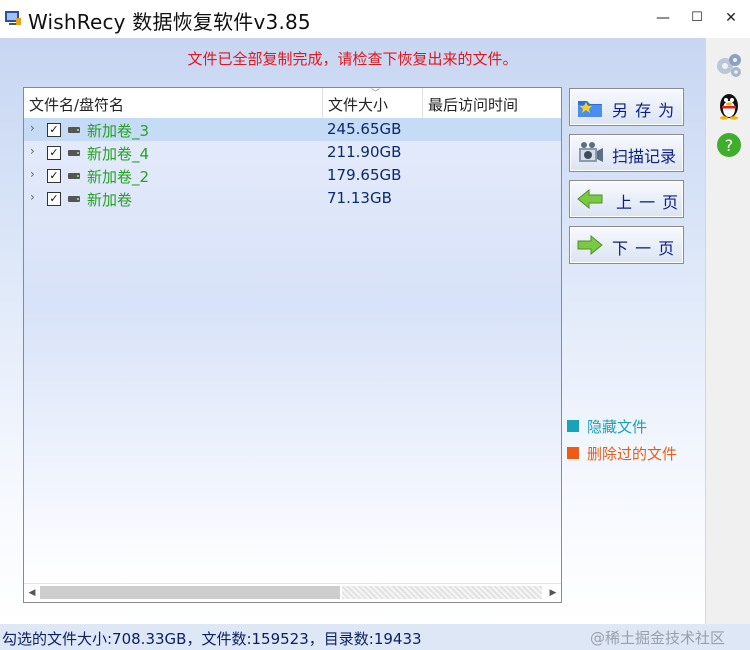  I want to click on next-page-label: 下 一 页, so click(644, 248).